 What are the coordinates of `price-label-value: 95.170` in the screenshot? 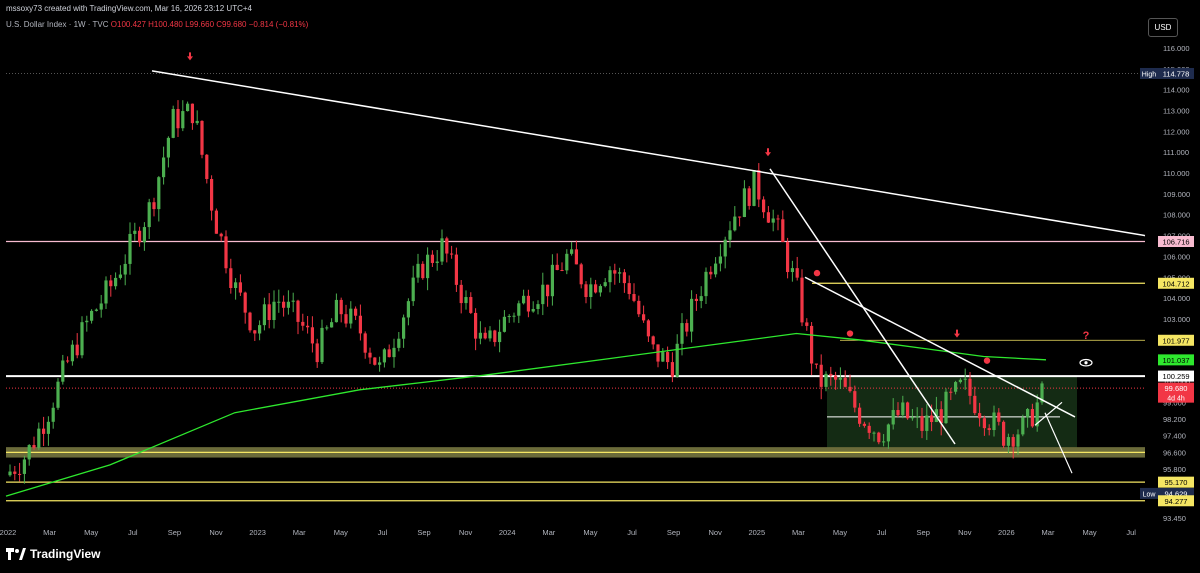 It's located at (1176, 482).